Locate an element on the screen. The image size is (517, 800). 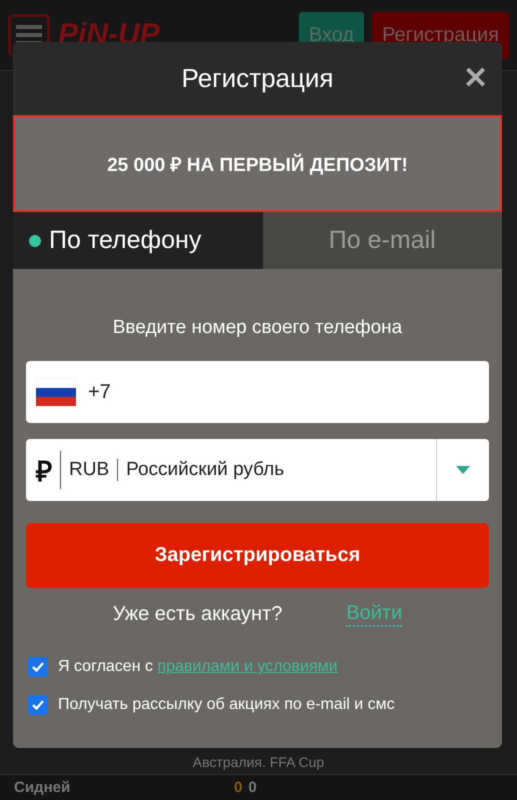
currency-dropdown: ₽ RUB Российский рубль is located at coordinates (257, 470).